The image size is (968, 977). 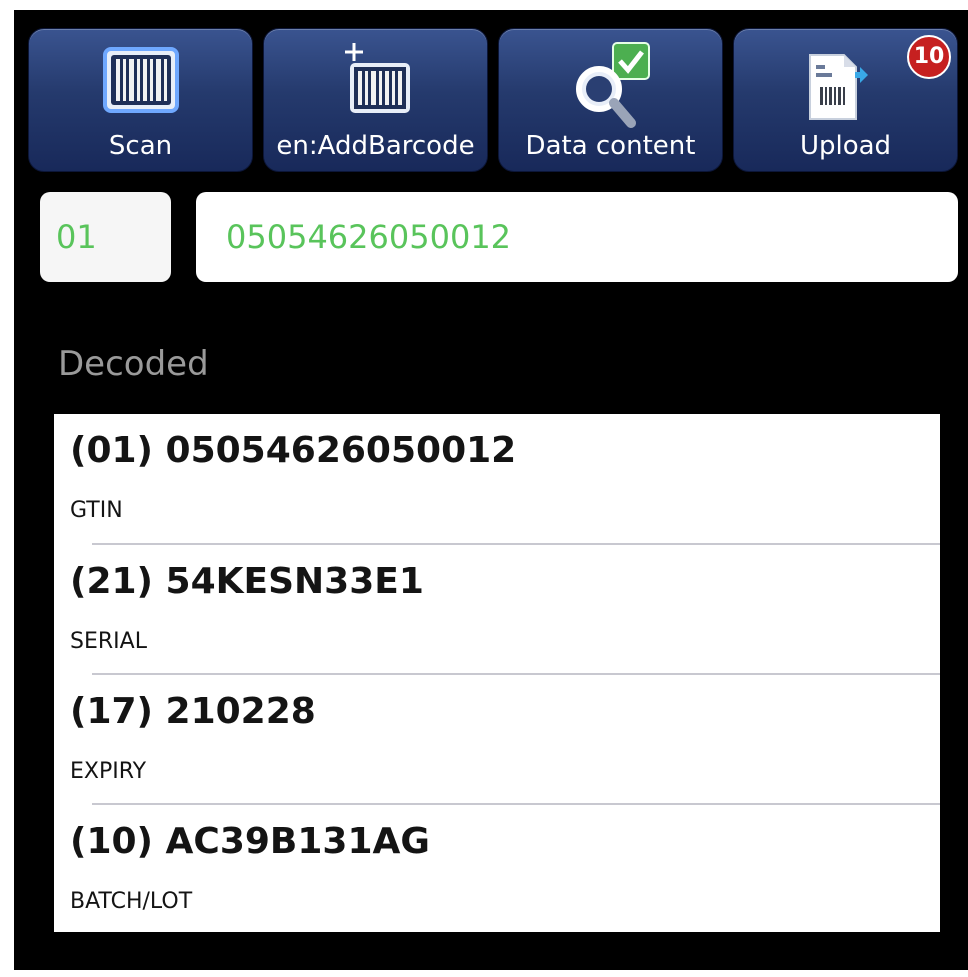 I want to click on screen-border-left, so click(x=7, y=488).